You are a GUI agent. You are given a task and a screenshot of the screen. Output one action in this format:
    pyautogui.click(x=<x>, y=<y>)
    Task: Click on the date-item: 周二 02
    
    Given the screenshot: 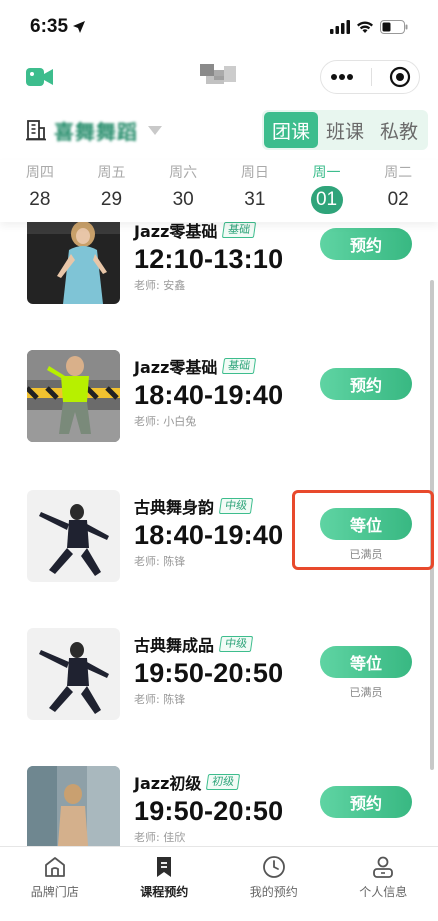 What is the action you would take?
    pyautogui.click(x=398, y=191)
    